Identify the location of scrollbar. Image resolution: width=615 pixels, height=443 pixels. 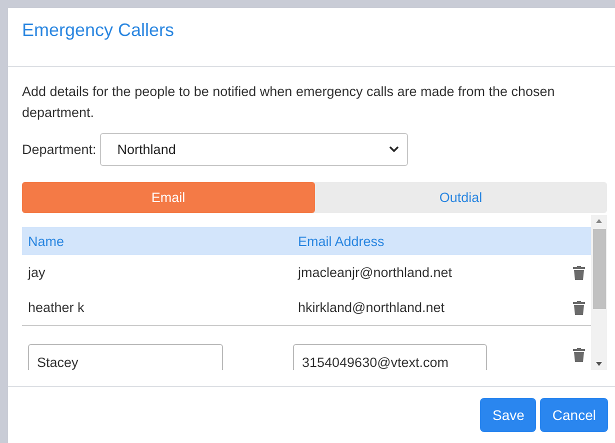
(599, 292).